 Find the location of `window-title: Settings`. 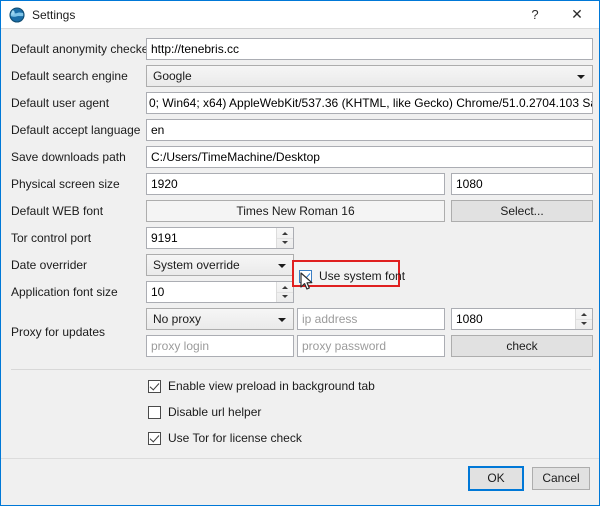

window-title: Settings is located at coordinates (54, 14).